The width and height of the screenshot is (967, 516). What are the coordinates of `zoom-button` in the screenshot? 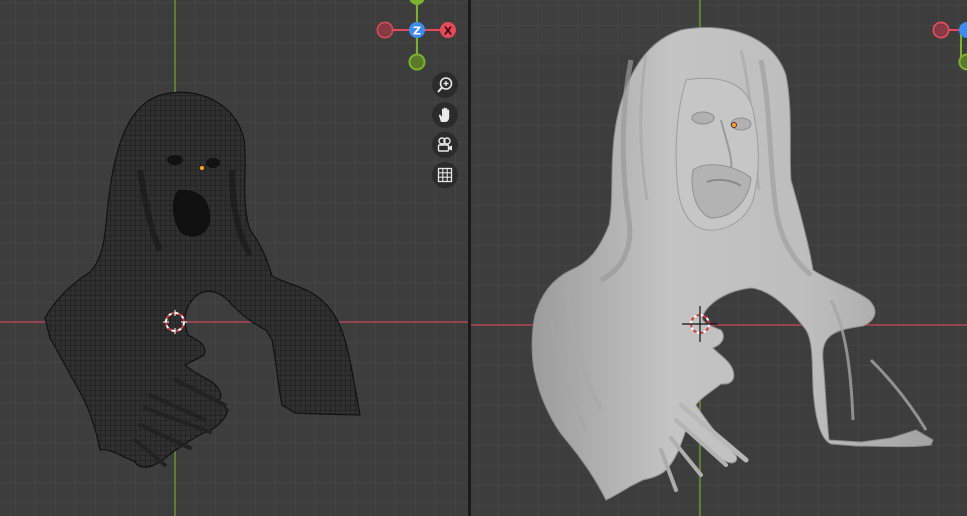 It's located at (445, 85).